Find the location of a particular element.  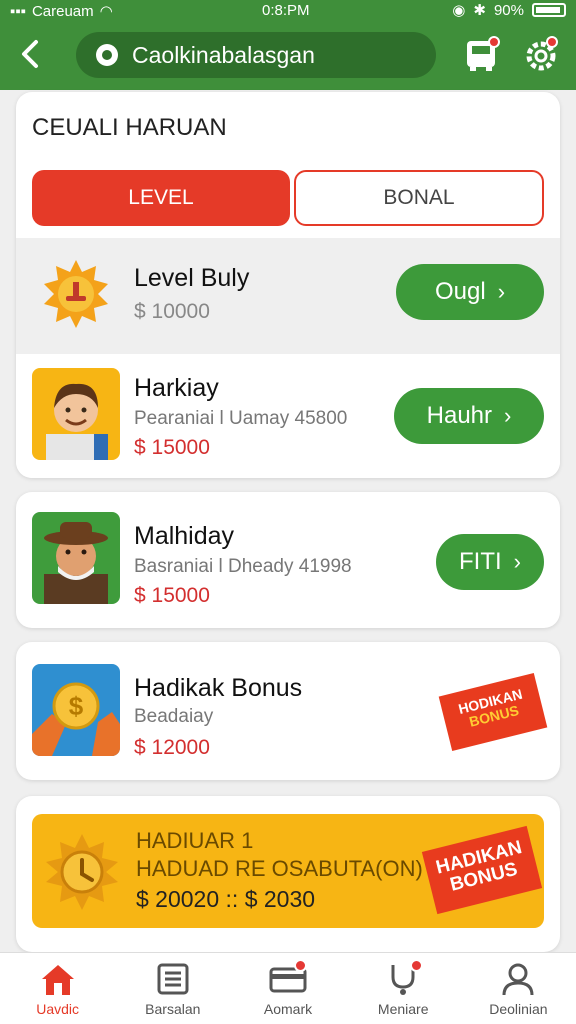

promo-title: HADIUAR 1 is located at coordinates (195, 840).